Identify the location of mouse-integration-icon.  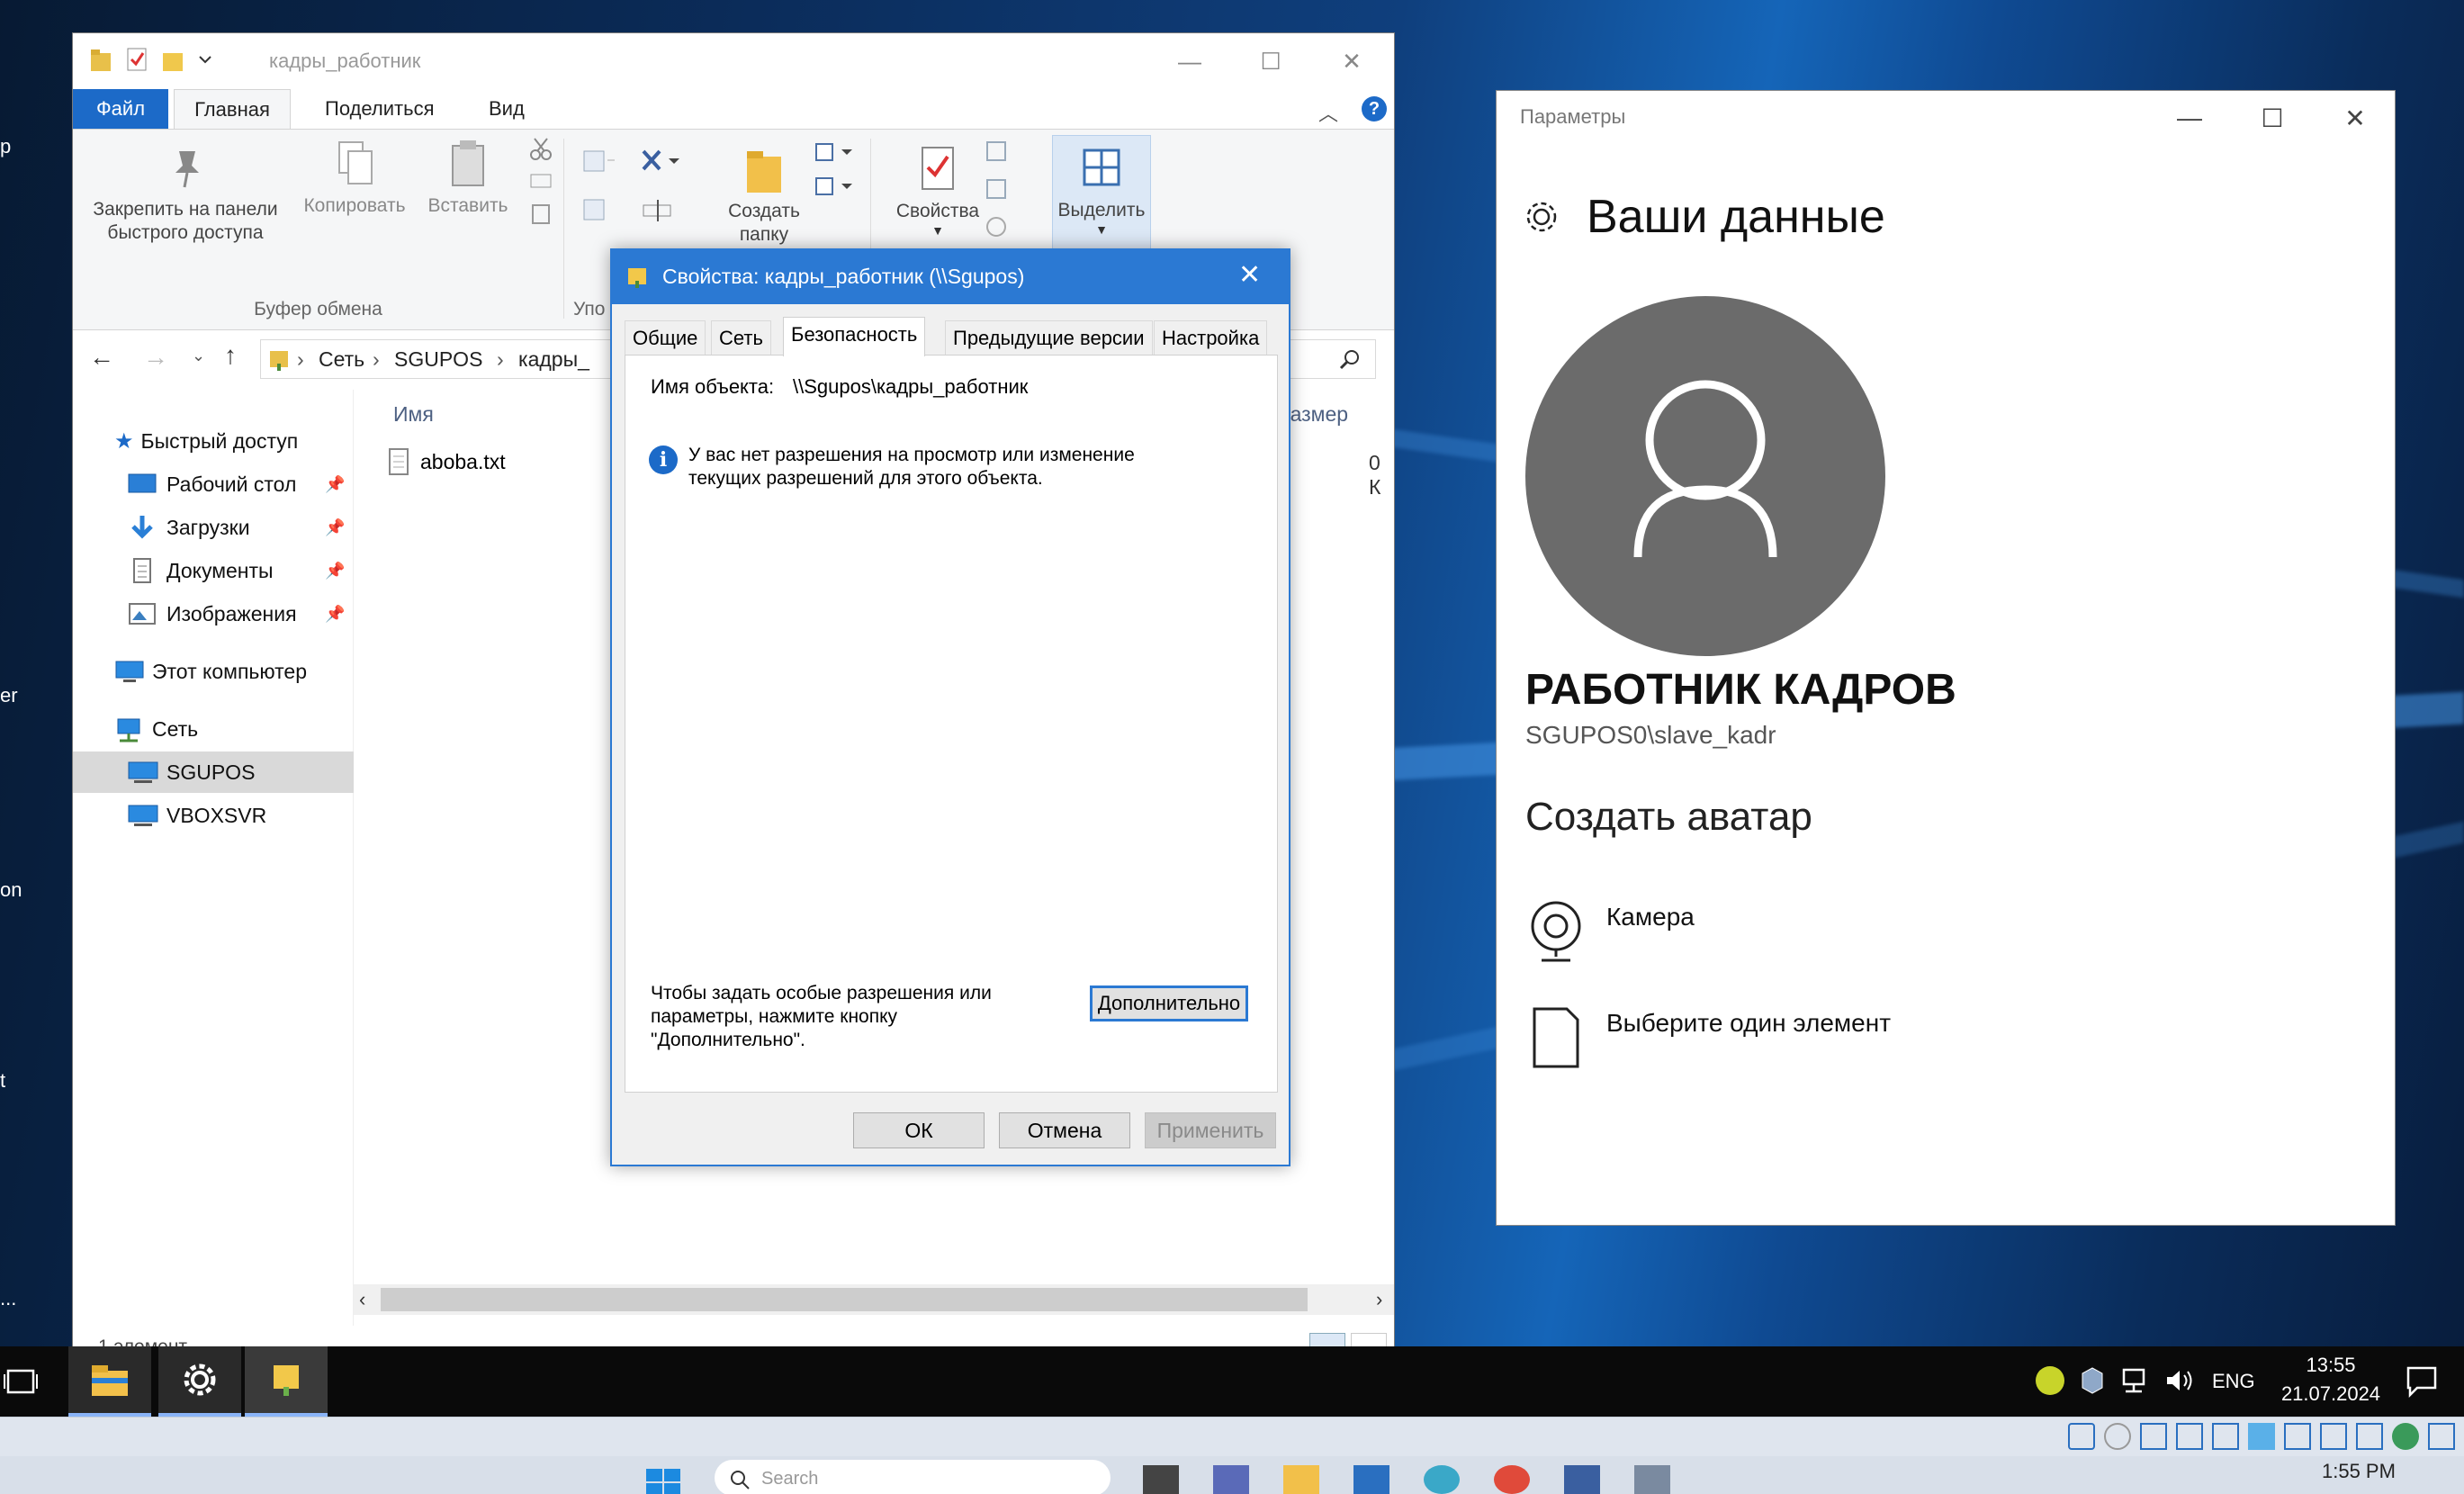
(2441, 1436).